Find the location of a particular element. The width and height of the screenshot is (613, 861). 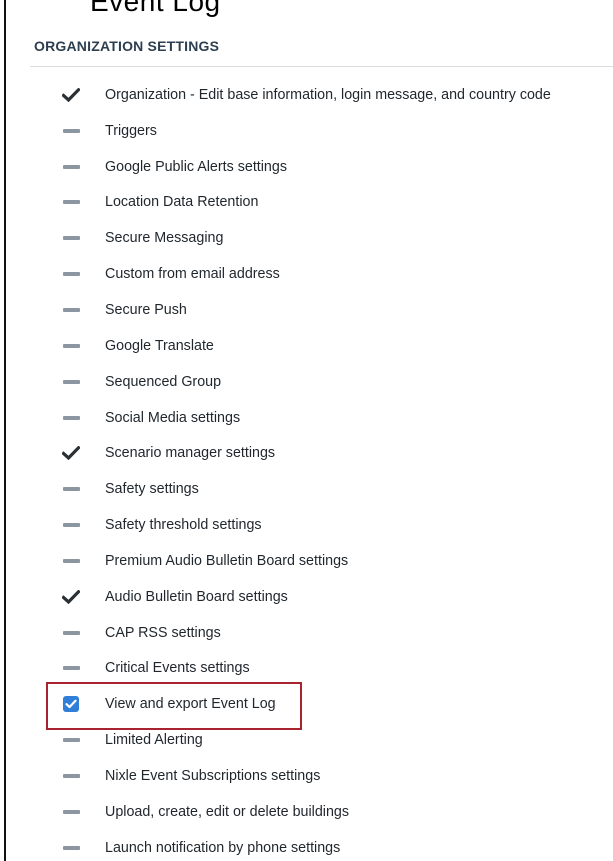

setting-label: Upload, create, edit or delete buildings is located at coordinates (227, 811).